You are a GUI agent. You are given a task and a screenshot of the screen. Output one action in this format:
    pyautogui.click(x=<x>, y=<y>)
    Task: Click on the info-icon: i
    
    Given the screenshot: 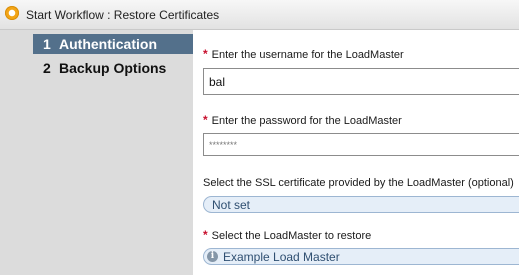 What is the action you would take?
    pyautogui.click(x=212, y=256)
    